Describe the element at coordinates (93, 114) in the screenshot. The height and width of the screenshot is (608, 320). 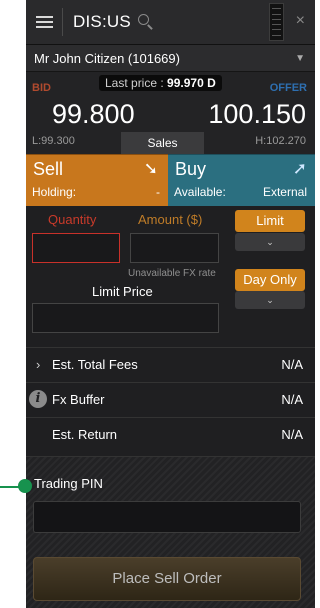
I see `bid-price: 99.800` at that location.